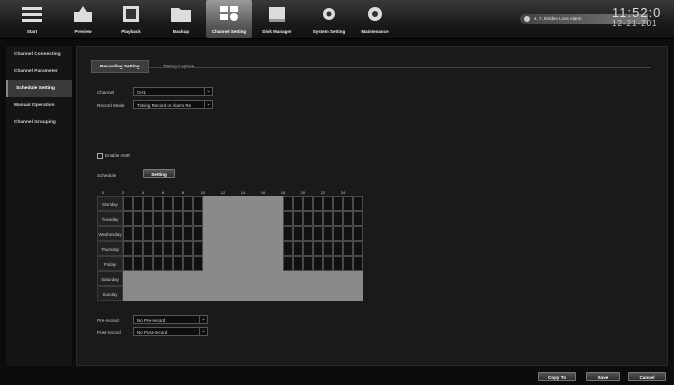 Image resolution: width=674 pixels, height=385 pixels. I want to click on nav-system-setting: System Setting, so click(329, 19).